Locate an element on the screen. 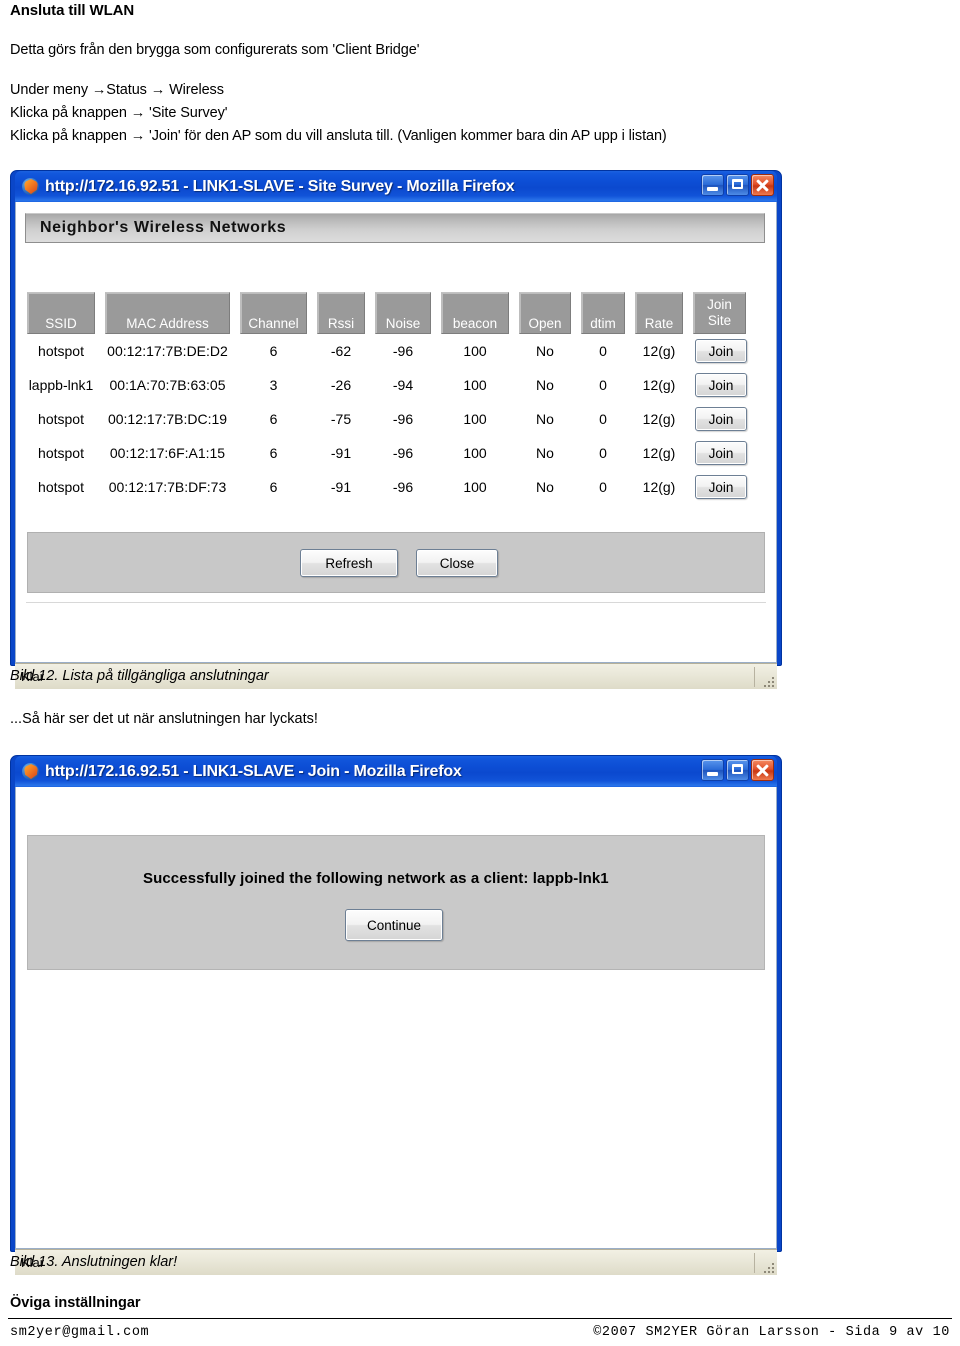 The width and height of the screenshot is (960, 1346). cell-noise: -94 is located at coordinates (403, 385).